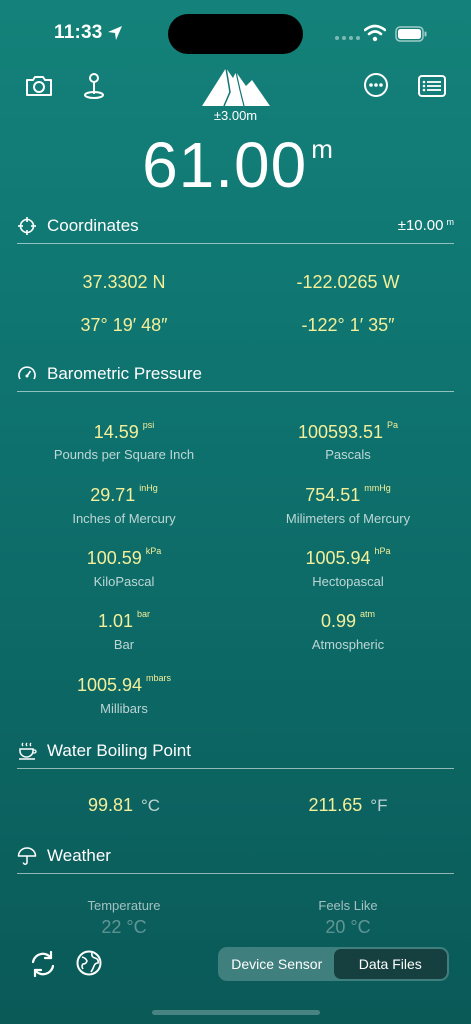 Image resolution: width=471 pixels, height=1024 pixels. Describe the element at coordinates (124, 282) in the screenshot. I see `latitude-decimal: 37.3302 N` at that location.